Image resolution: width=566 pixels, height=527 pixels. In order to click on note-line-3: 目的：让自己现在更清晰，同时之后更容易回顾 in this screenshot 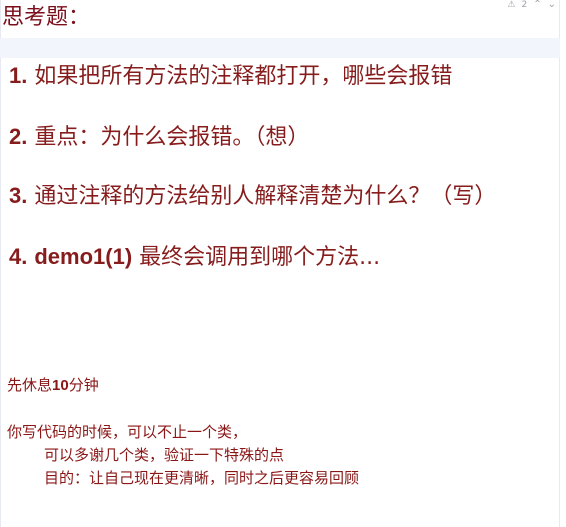, I will do `click(202, 478)`.